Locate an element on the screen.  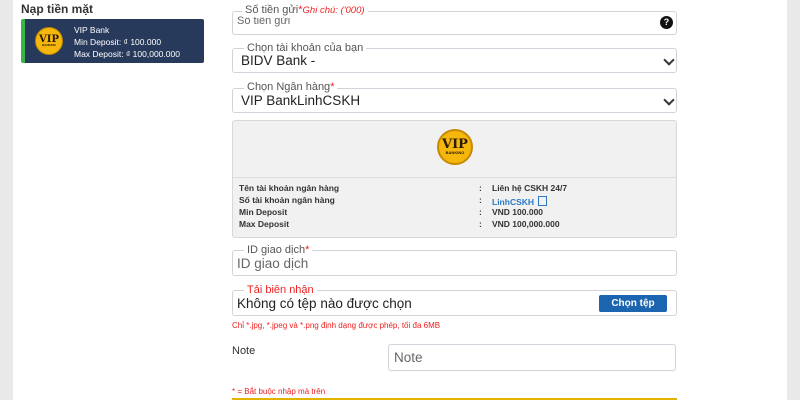
transaction-id-legend-text: ID giao dịch is located at coordinates (276, 250).